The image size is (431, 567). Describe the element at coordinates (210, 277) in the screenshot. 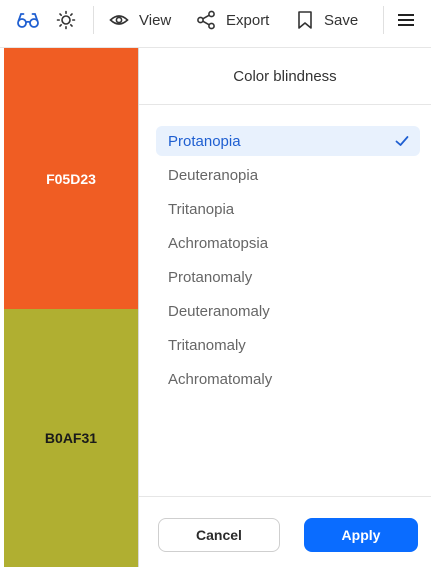

I see `option-label: Protanomaly` at that location.